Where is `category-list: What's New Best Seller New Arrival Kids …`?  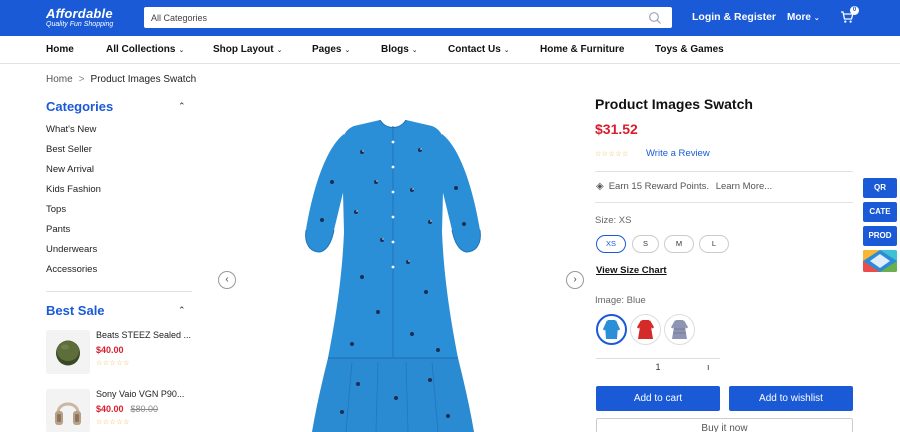 category-list: What's New Best Seller New Arrival Kids … is located at coordinates (73, 204).